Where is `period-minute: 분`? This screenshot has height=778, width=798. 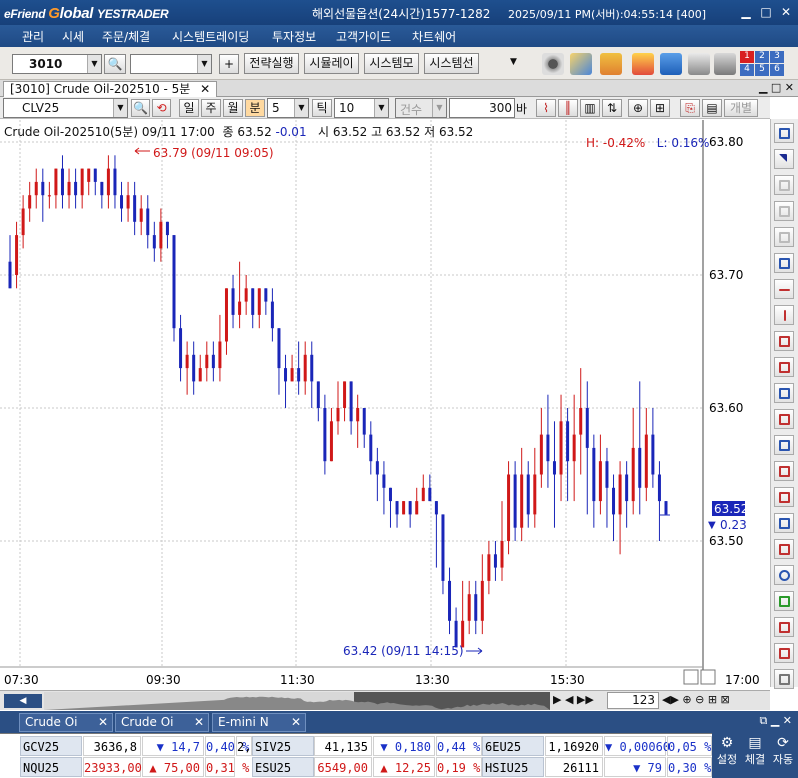 period-minute: 분 is located at coordinates (255, 108).